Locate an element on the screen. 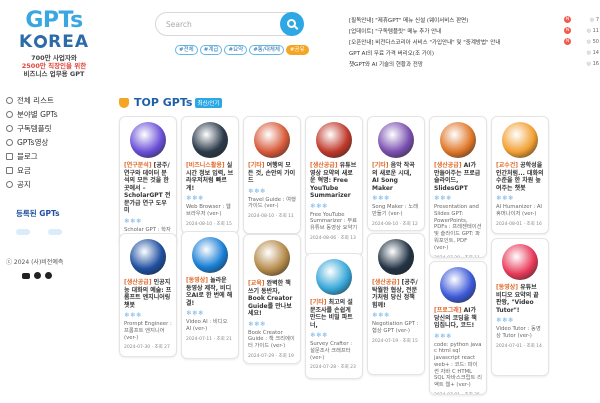 The width and height of the screenshot is (600, 403). notice-item: [오픈안내] 비전다스코리아 서비스 "가입안내" 및 "중계방법" 안내 N50 is located at coordinates (474, 41).